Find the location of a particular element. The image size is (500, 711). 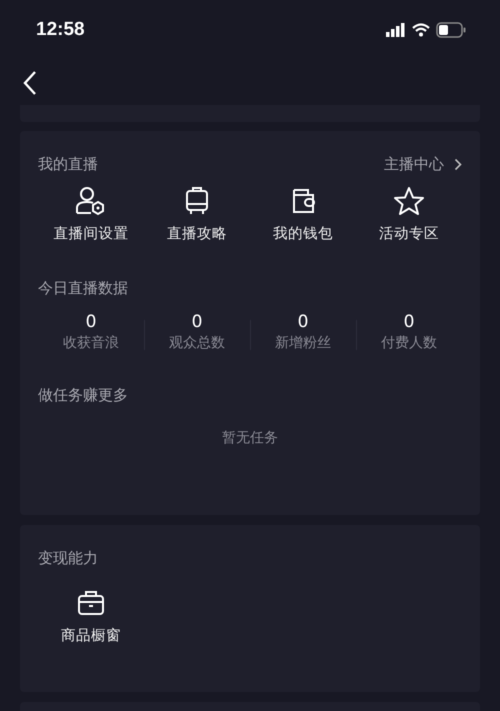

anchor-center-link: 主播中心 is located at coordinates (423, 164).